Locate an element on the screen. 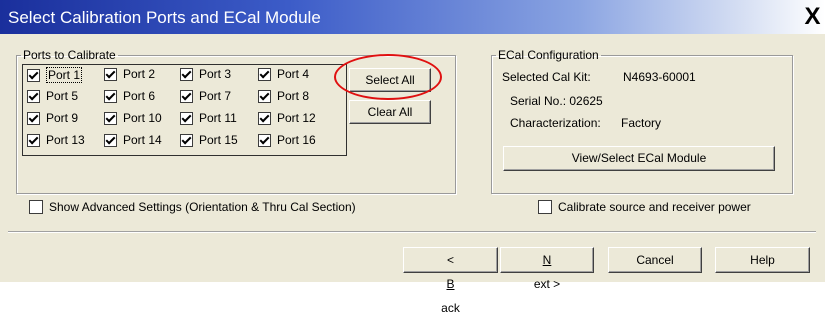  port-checkbox: Port 11 is located at coordinates (208, 118).